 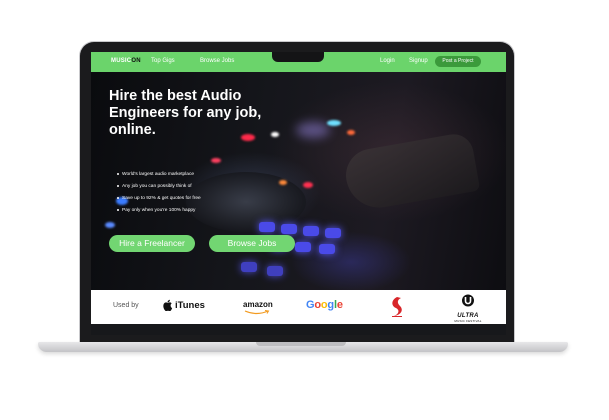 I want to click on google-letter: e, so click(x=339, y=305).